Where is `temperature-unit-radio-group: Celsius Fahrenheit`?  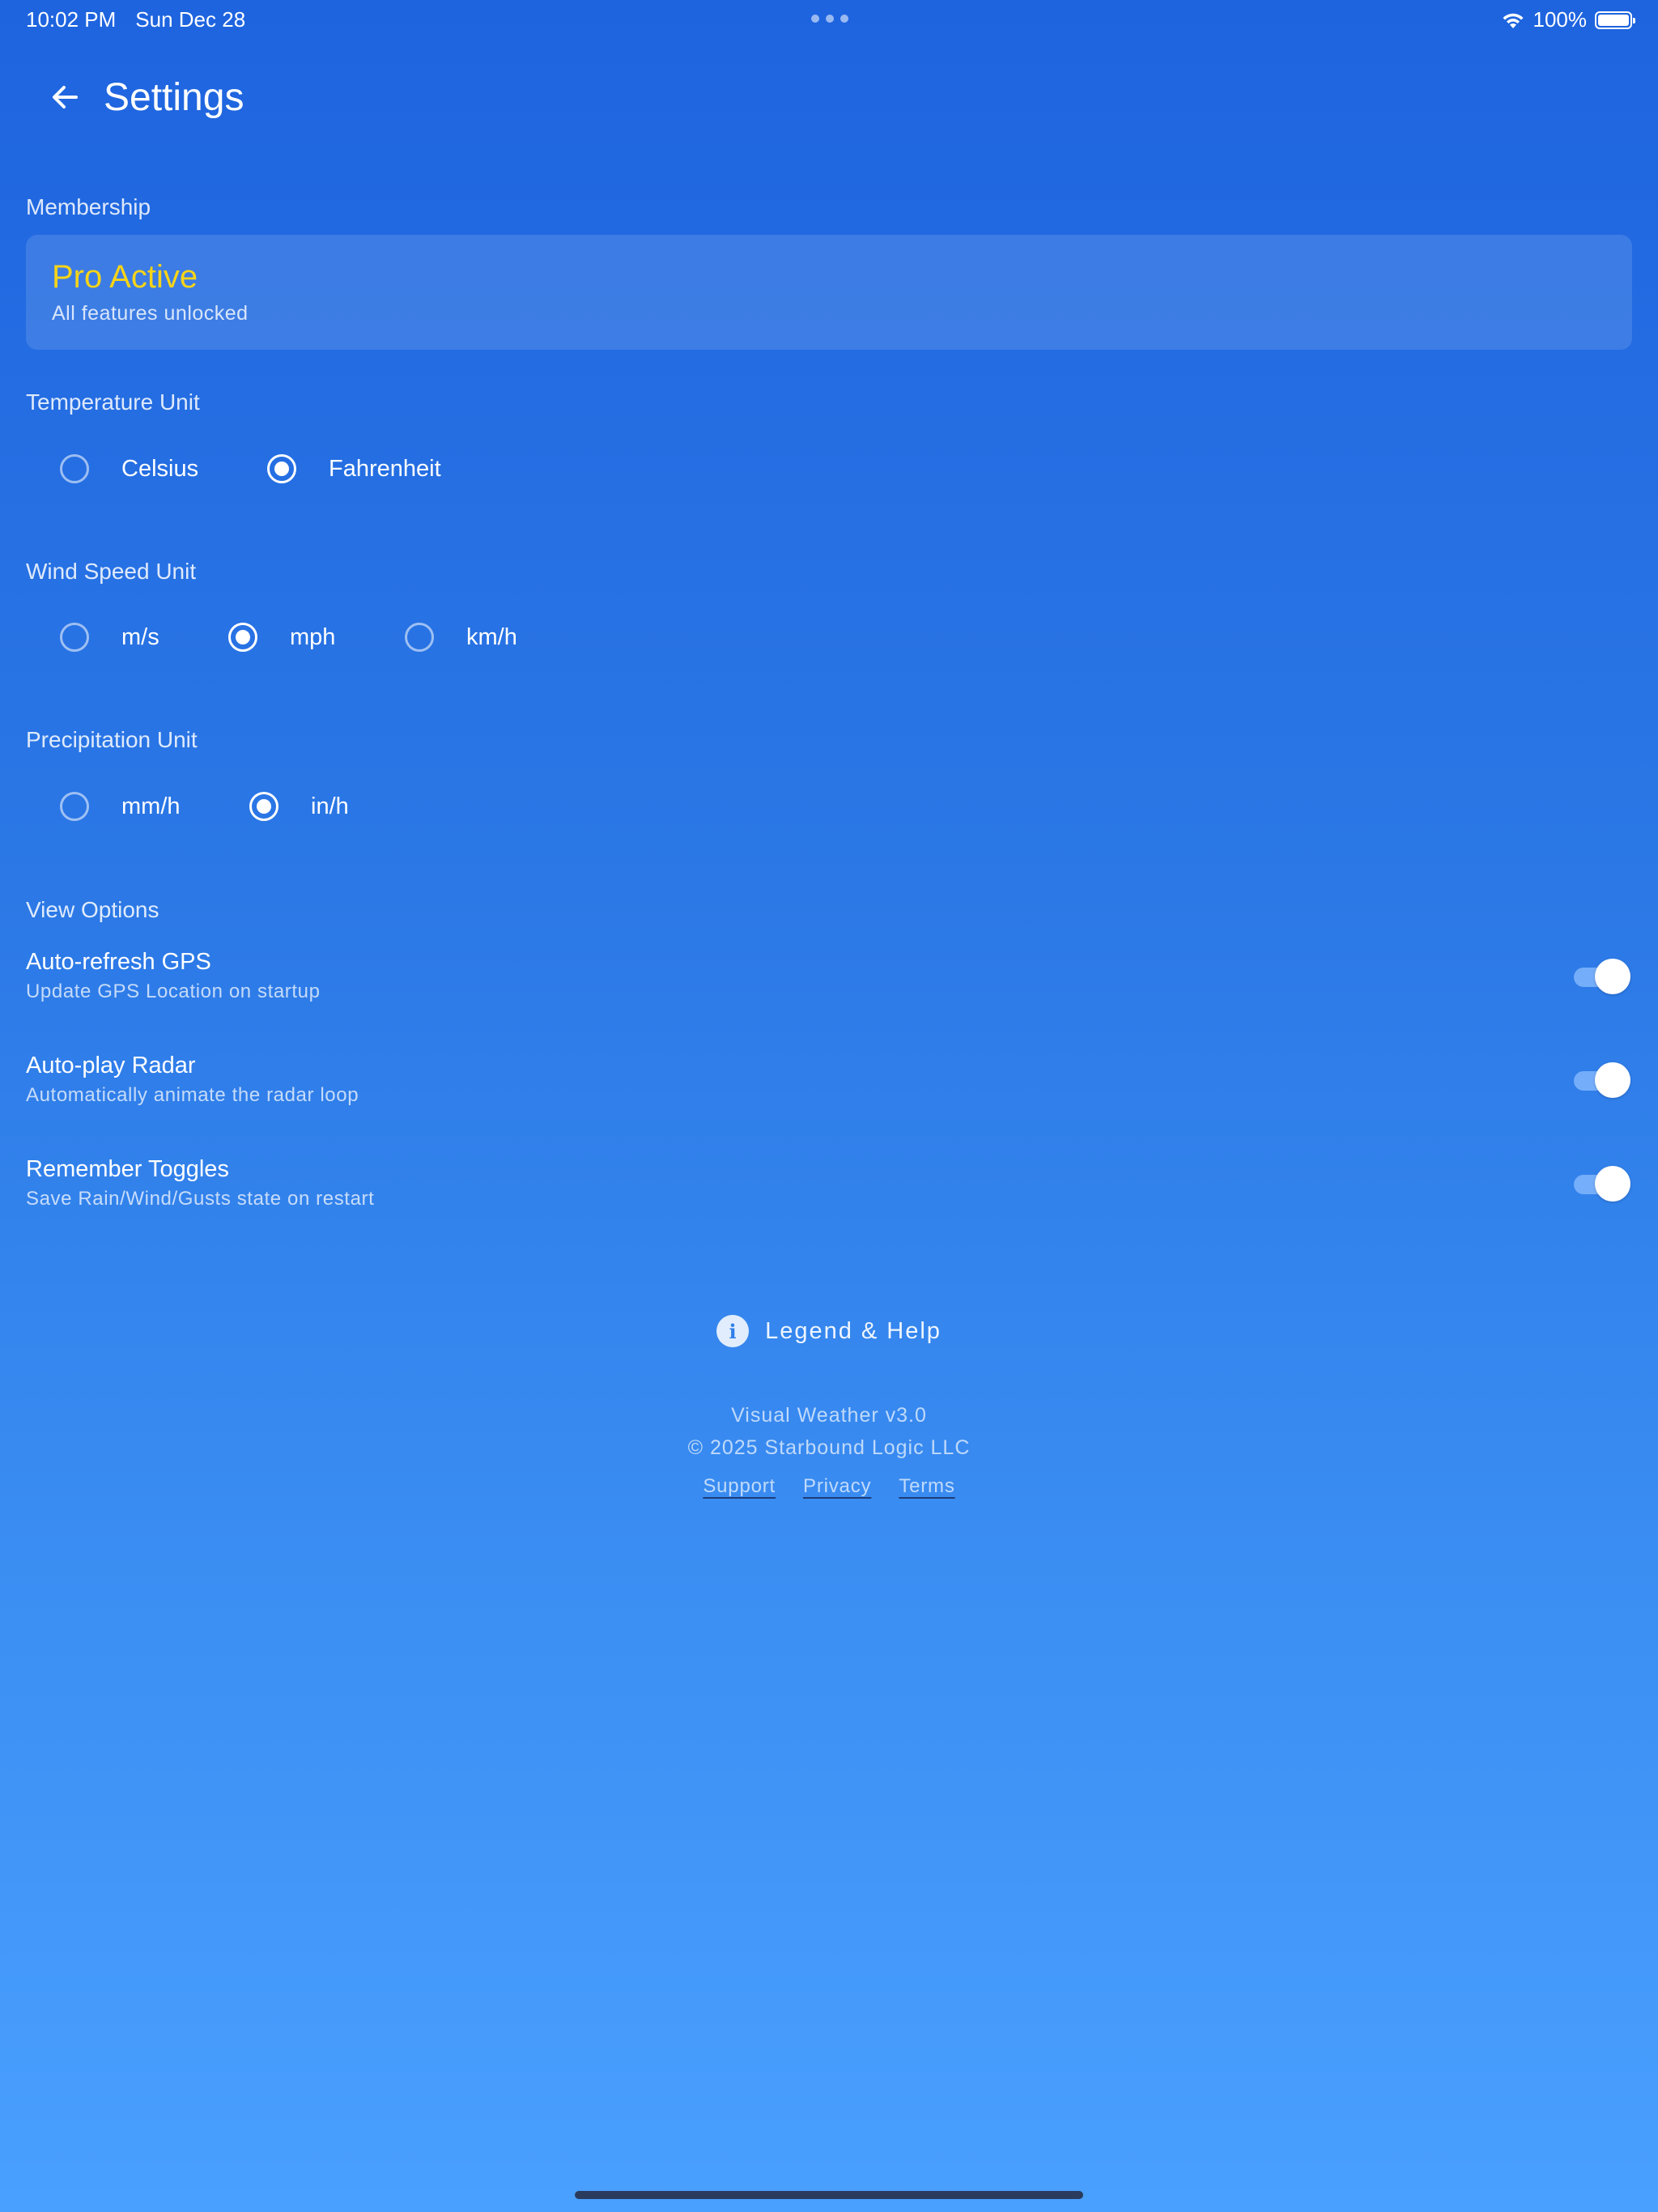
temperature-unit-radio-group: Celsius Fahrenheit is located at coordinates (250, 468).